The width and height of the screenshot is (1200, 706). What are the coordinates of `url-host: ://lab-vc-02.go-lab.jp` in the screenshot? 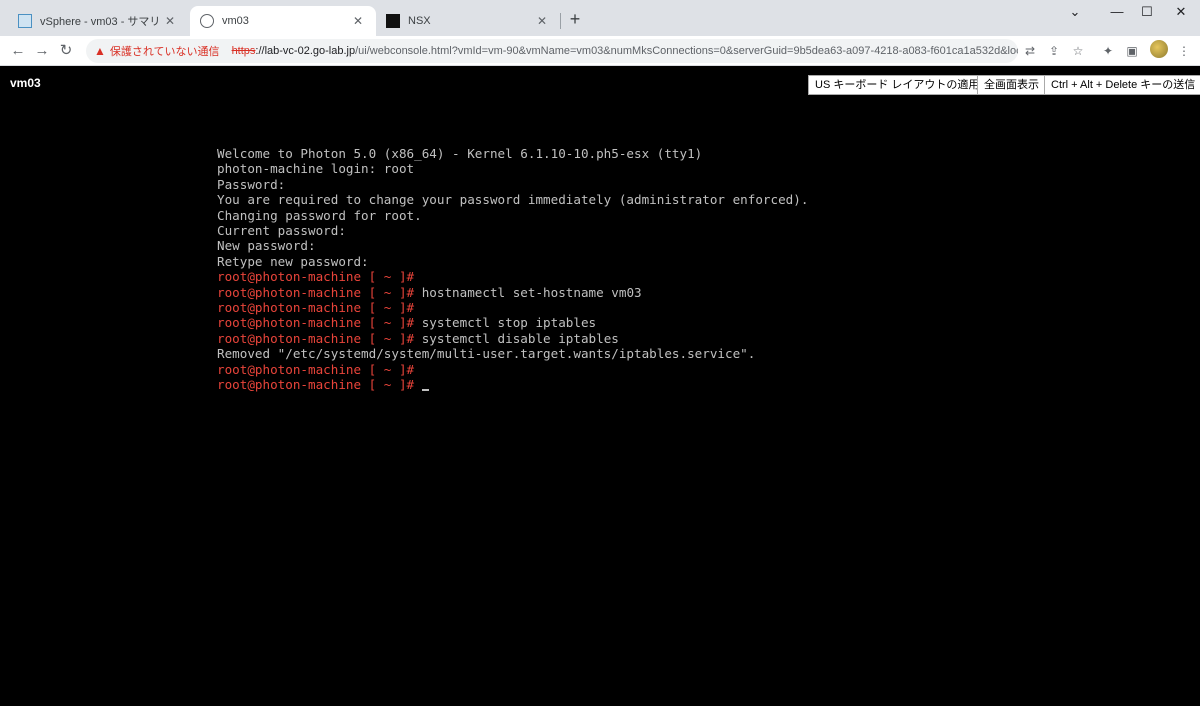 It's located at (305, 51).